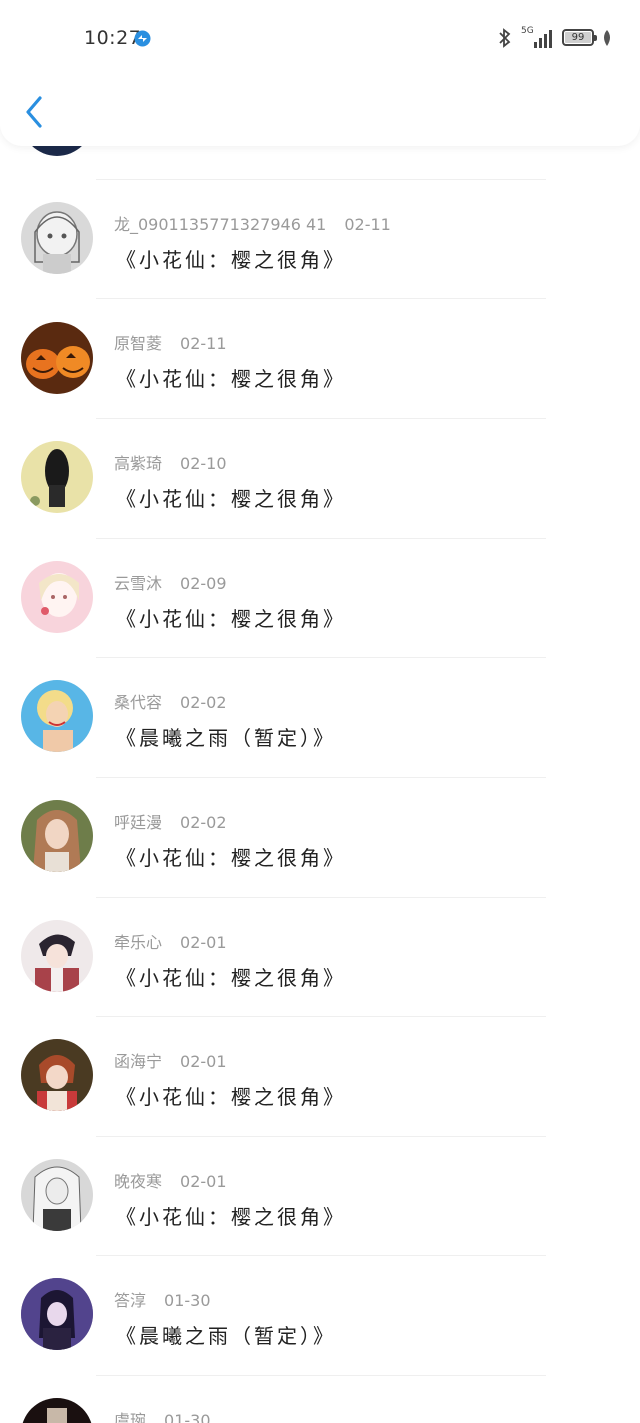 The image size is (640, 1423). I want to click on comment-meta: 原智菱 02-11, so click(170, 342).